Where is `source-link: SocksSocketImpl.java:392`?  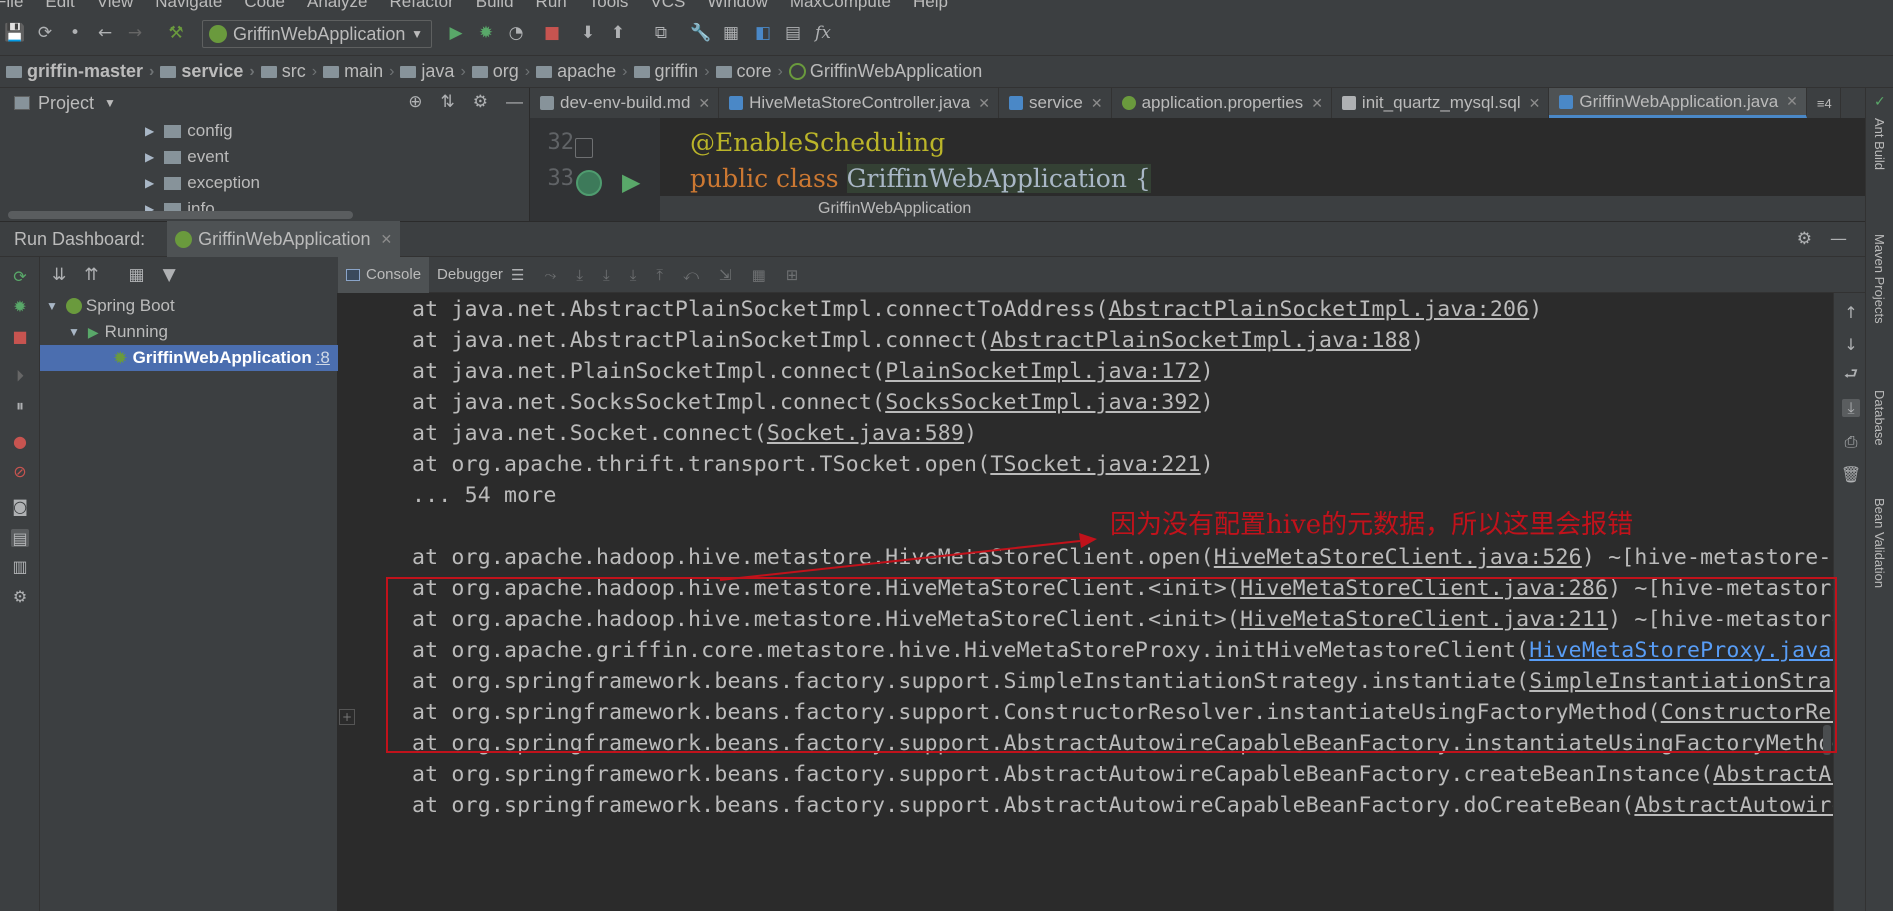
source-link: SocksSocketImpl.java:392 is located at coordinates (1042, 402).